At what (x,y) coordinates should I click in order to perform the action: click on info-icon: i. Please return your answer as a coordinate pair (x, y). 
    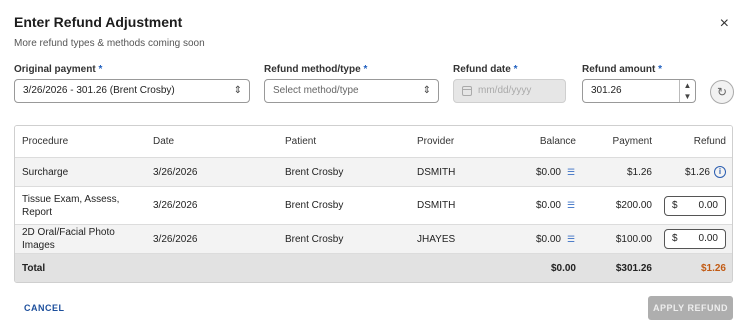
    Looking at the image, I should click on (720, 172).